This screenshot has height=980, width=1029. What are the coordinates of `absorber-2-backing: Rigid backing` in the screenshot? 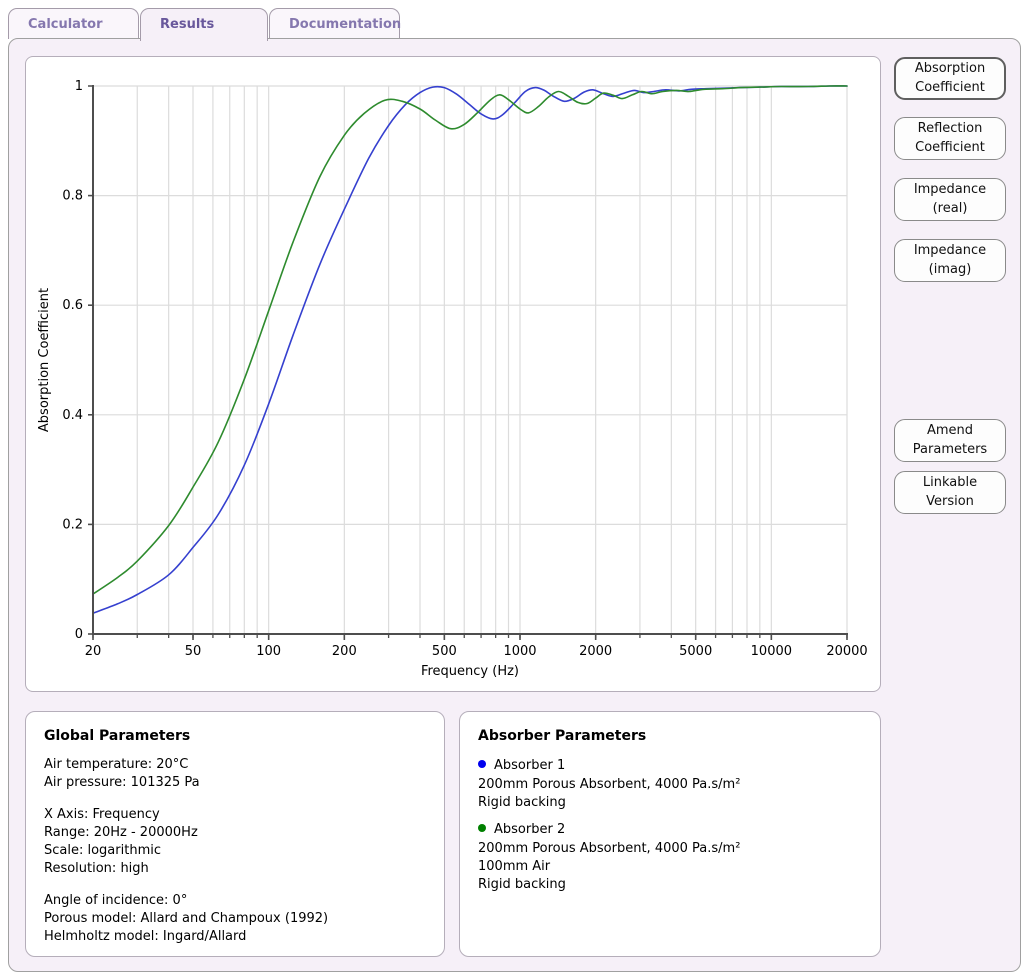 It's located at (522, 884).